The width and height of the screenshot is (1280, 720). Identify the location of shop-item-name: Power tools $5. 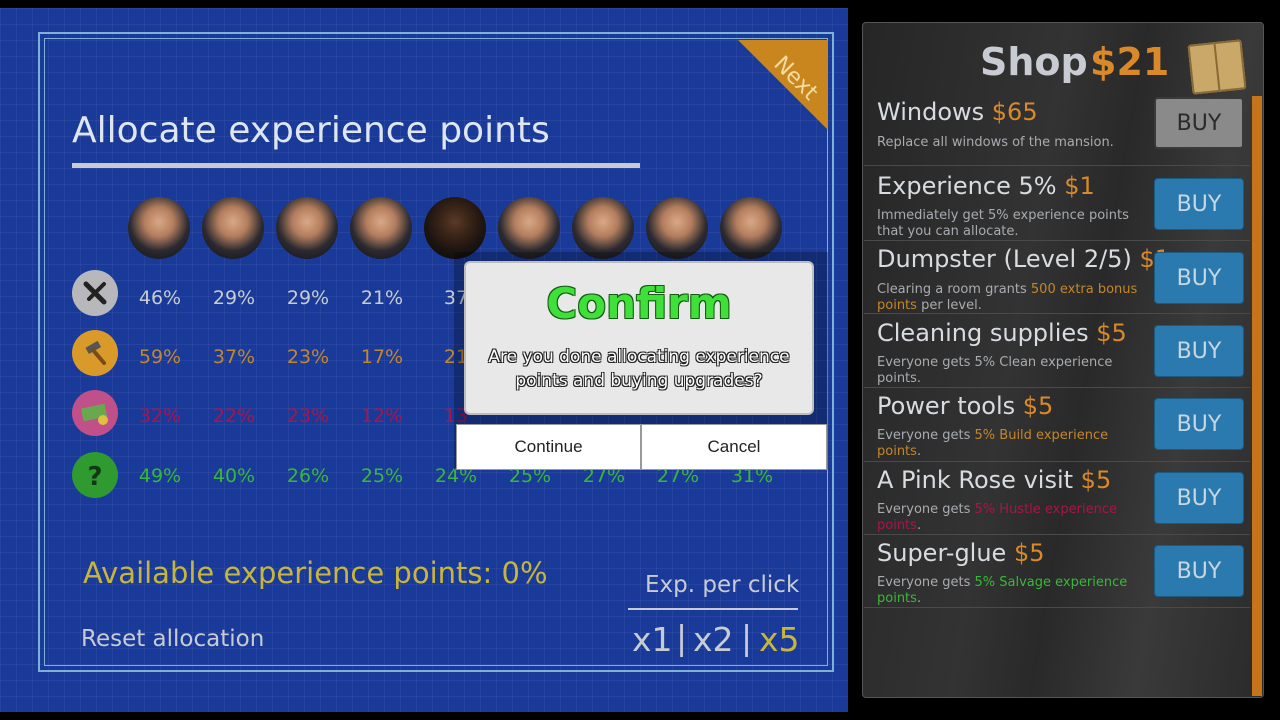
(965, 406).